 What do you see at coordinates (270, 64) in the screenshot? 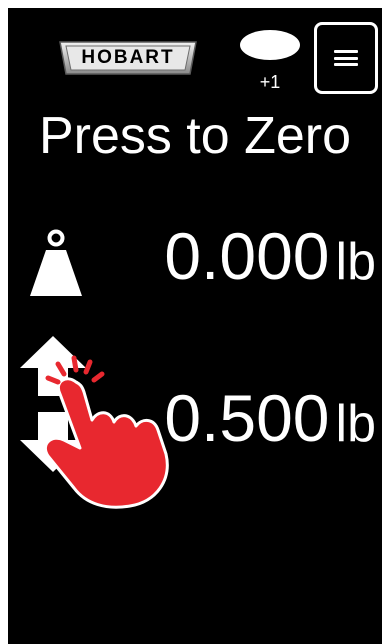
I see `notification-indicator: +1` at bounding box center [270, 64].